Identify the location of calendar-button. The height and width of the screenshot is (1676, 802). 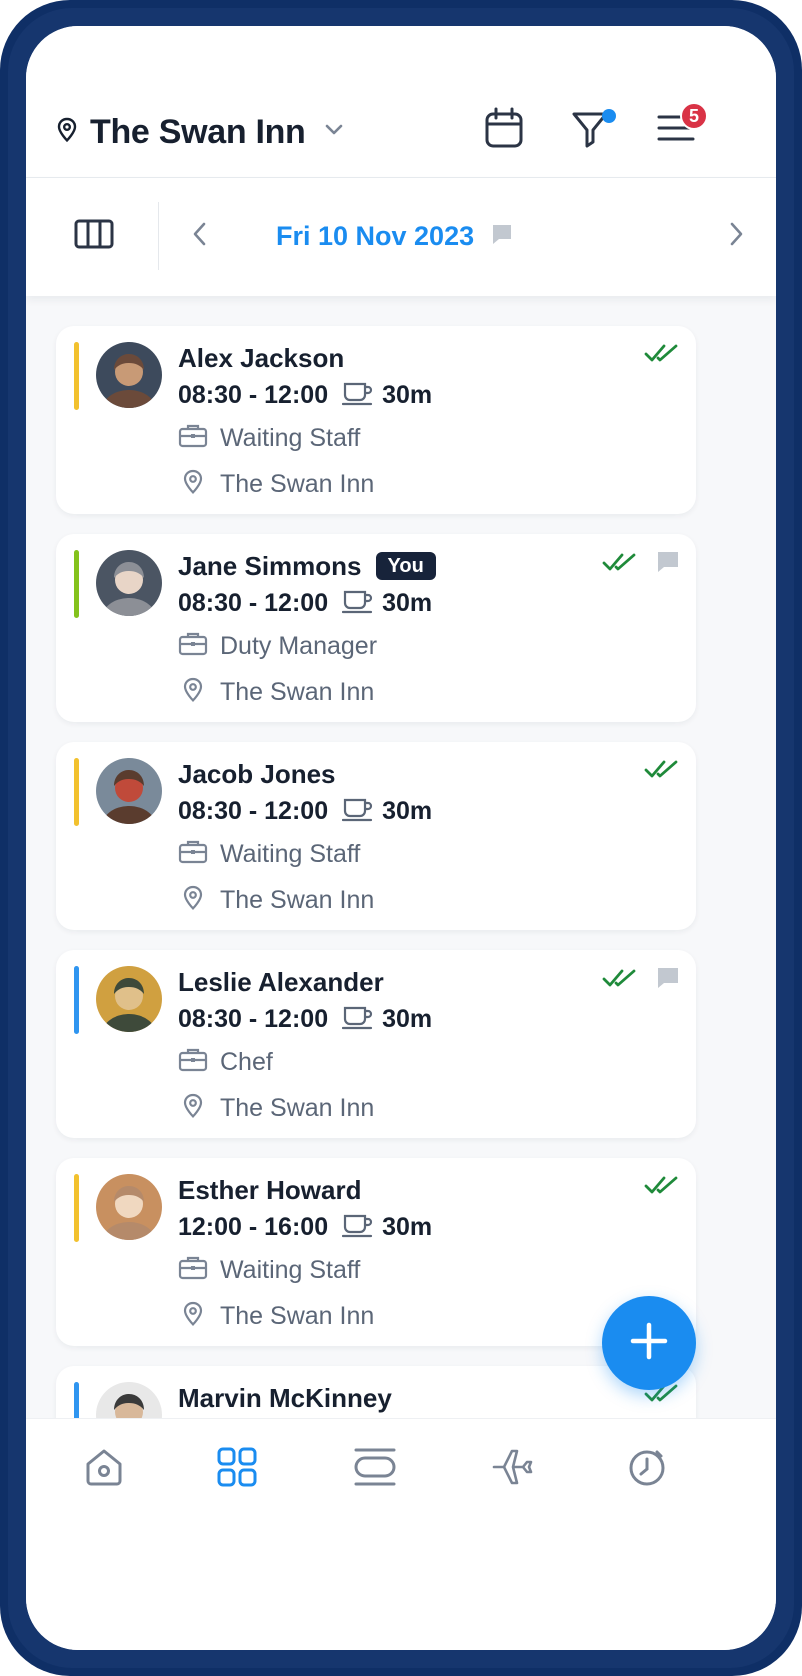
(504, 130).